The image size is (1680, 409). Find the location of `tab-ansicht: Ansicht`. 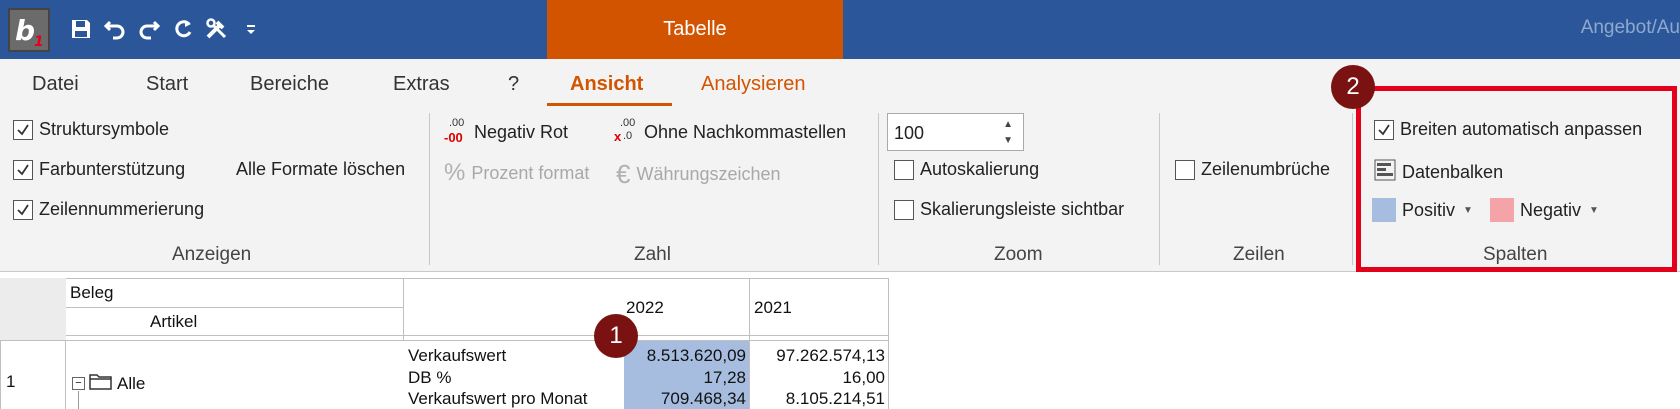

tab-ansicht: Ansicht is located at coordinates (606, 84).